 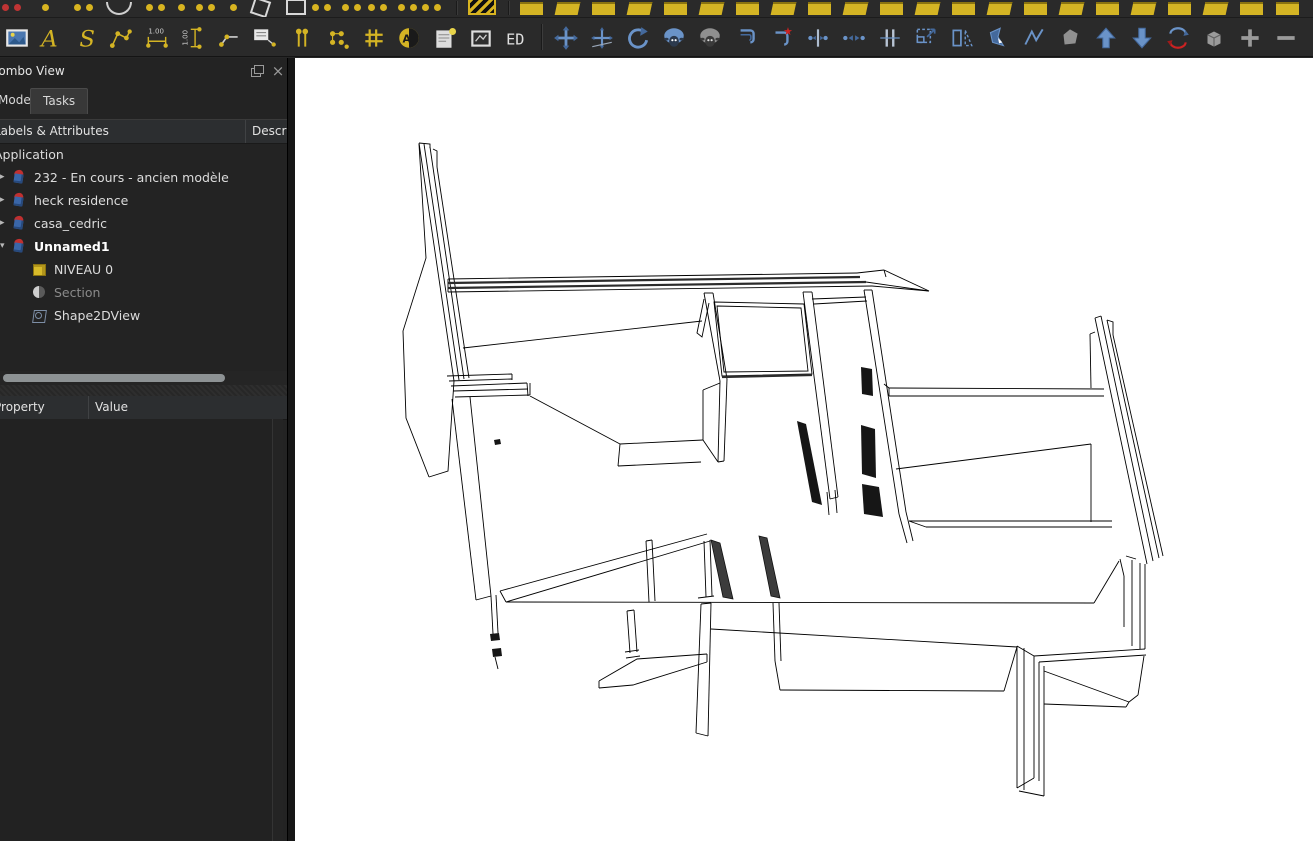 What do you see at coordinates (114, 378) in the screenshot?
I see `scrollbar-thumb` at bounding box center [114, 378].